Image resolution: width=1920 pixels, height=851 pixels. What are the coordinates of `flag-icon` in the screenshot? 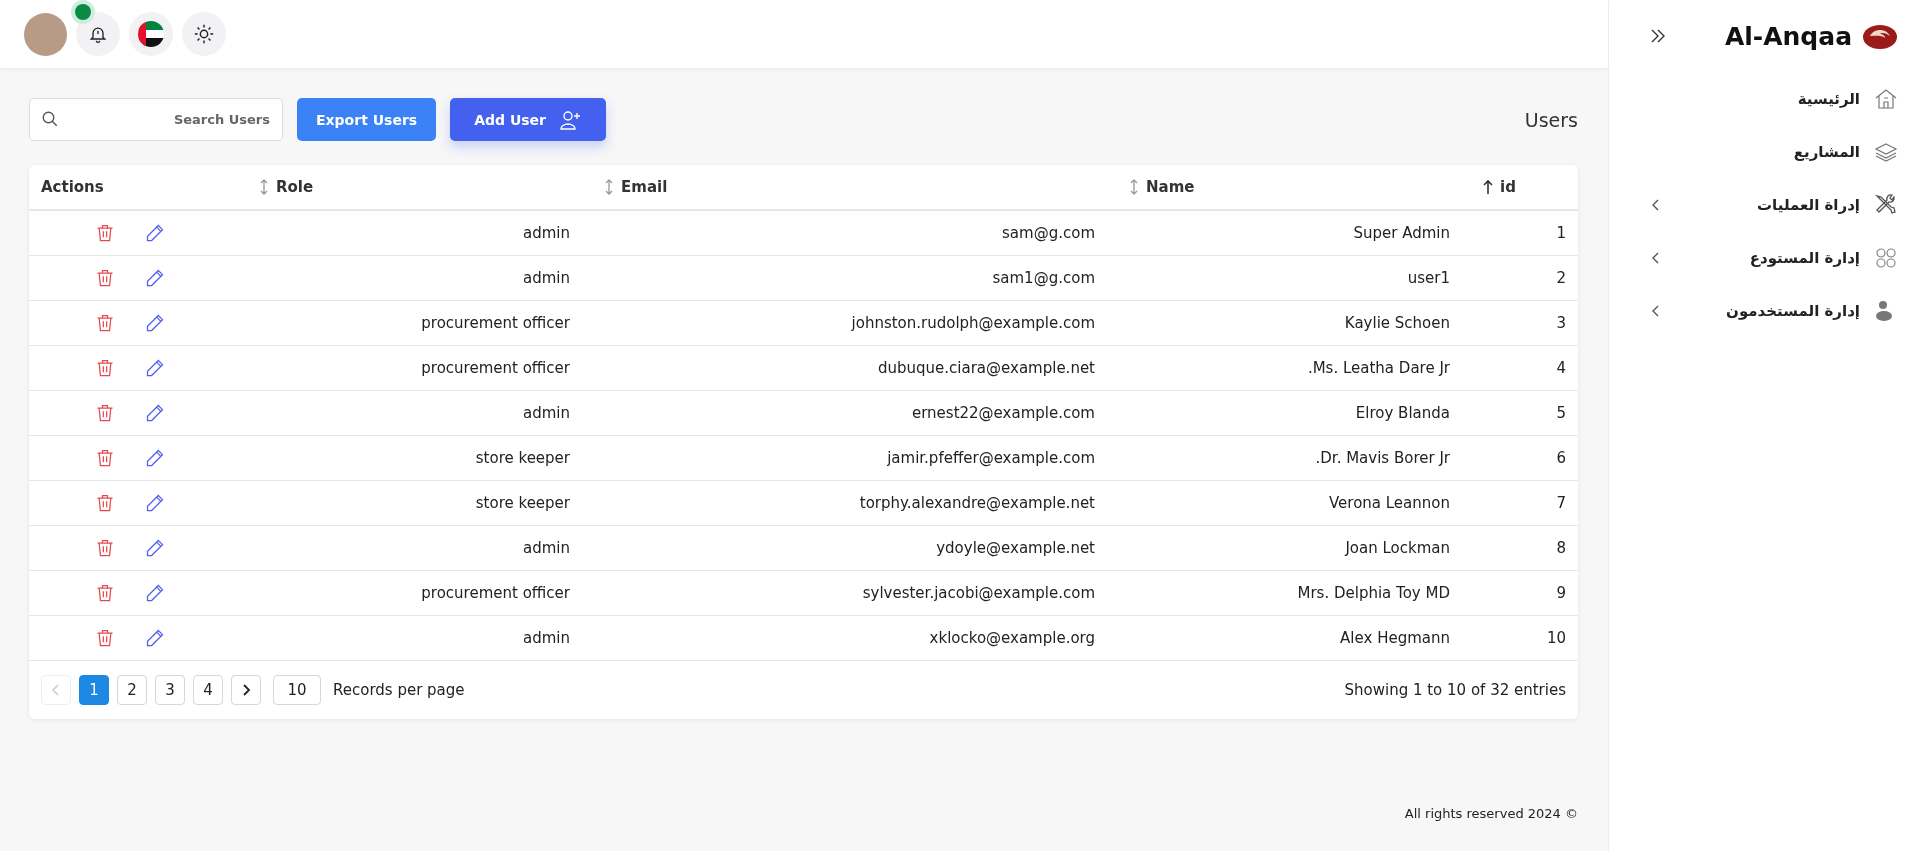 It's located at (151, 34).